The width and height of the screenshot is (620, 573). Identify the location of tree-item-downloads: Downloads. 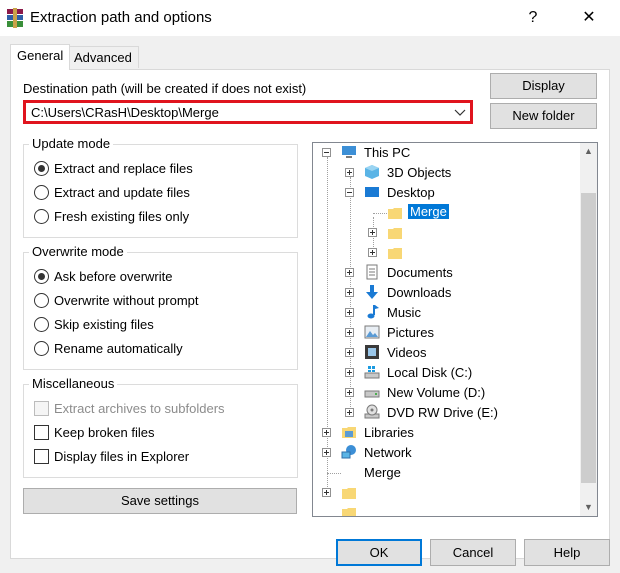
(448, 293).